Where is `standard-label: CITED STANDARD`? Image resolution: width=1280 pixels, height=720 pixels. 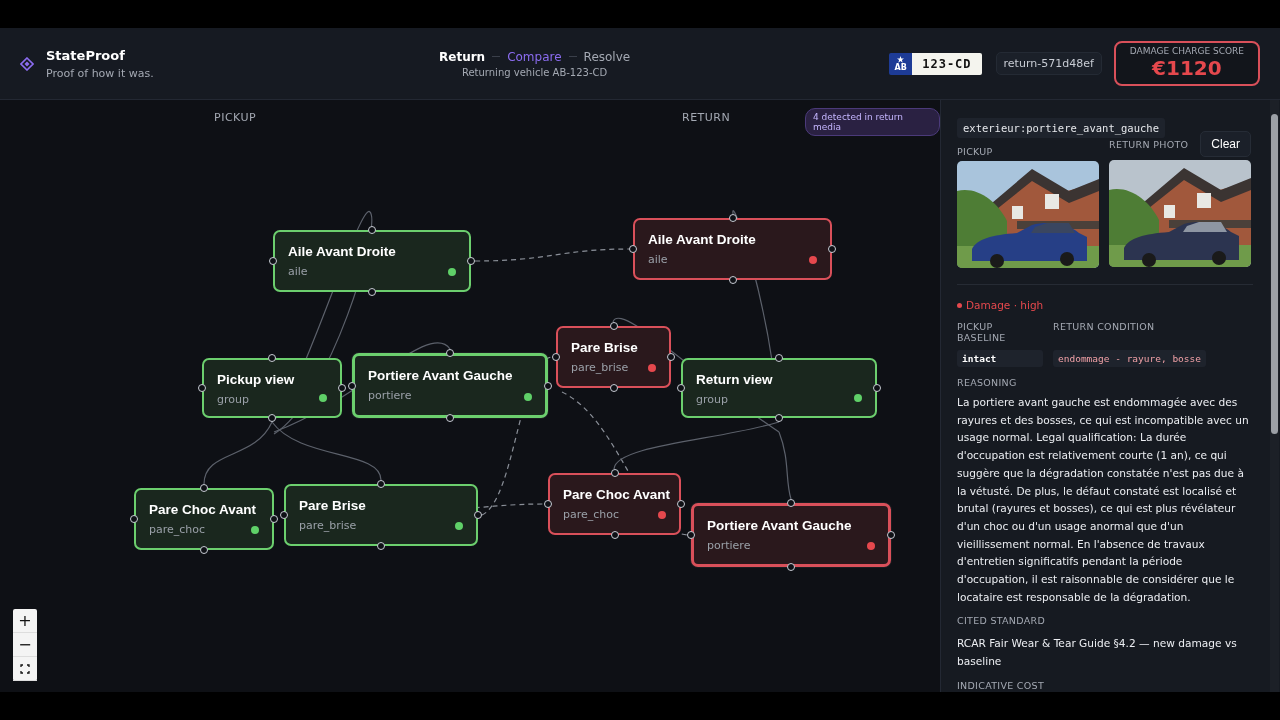 standard-label: CITED STANDARD is located at coordinates (1002, 621).